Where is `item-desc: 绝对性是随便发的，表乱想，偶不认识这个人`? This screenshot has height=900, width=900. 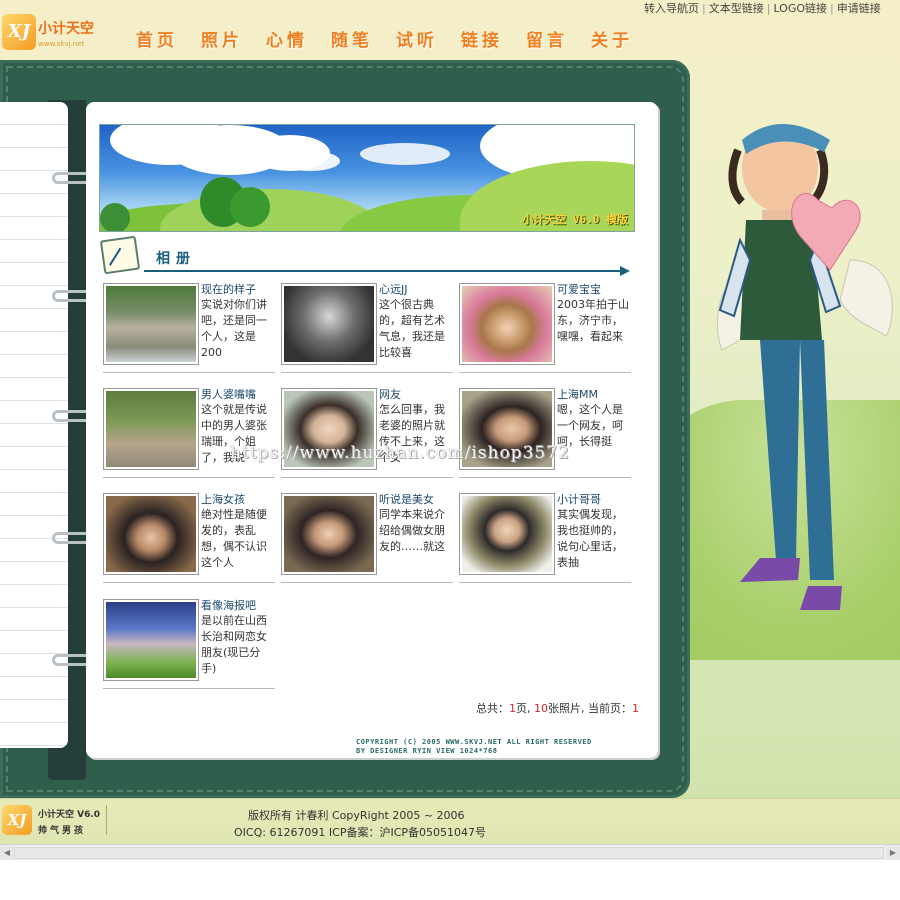 item-desc: 绝对性是随便发的，表乱想，偶不认识这个人 is located at coordinates (234, 538).